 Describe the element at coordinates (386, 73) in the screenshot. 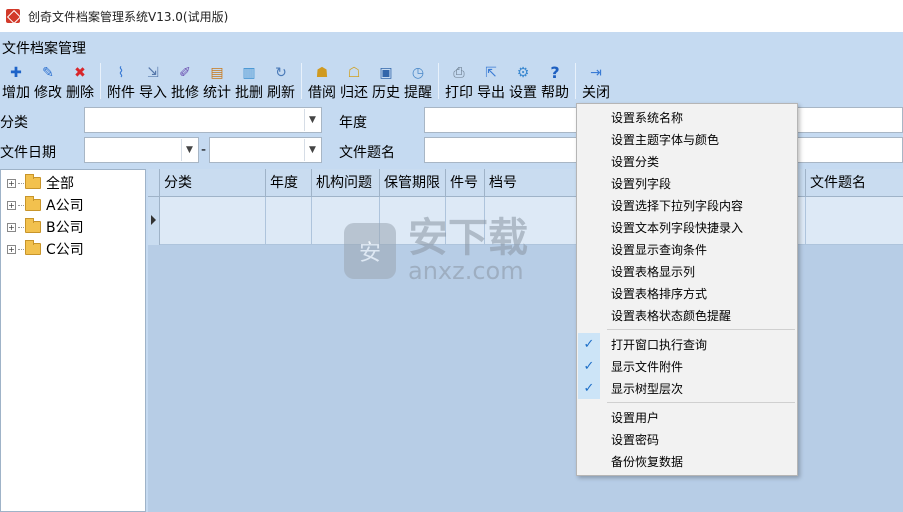

I see `history-icon: ▣` at that location.